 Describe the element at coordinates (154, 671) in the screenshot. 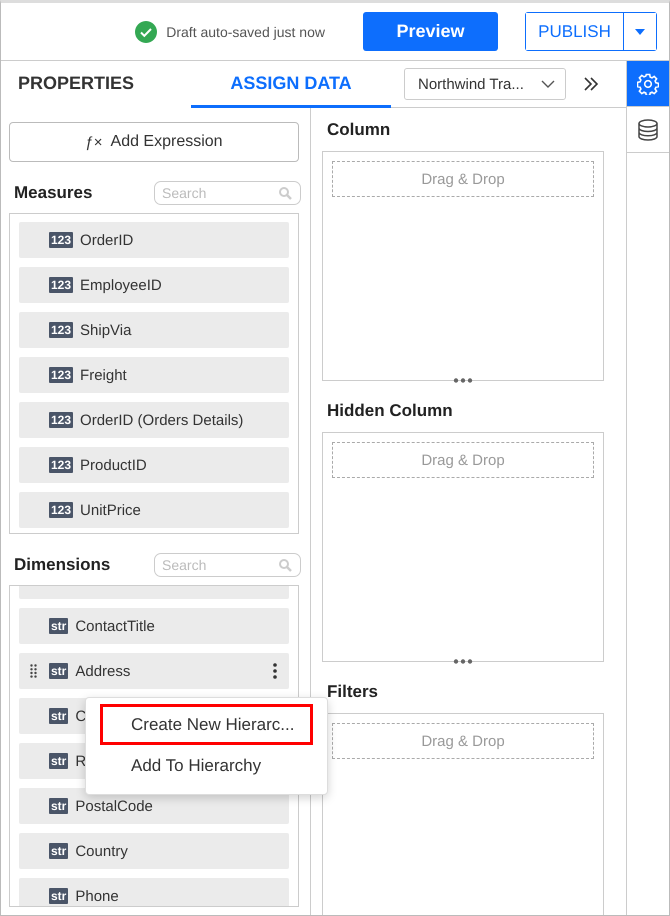

I see `field-item: str Address` at that location.